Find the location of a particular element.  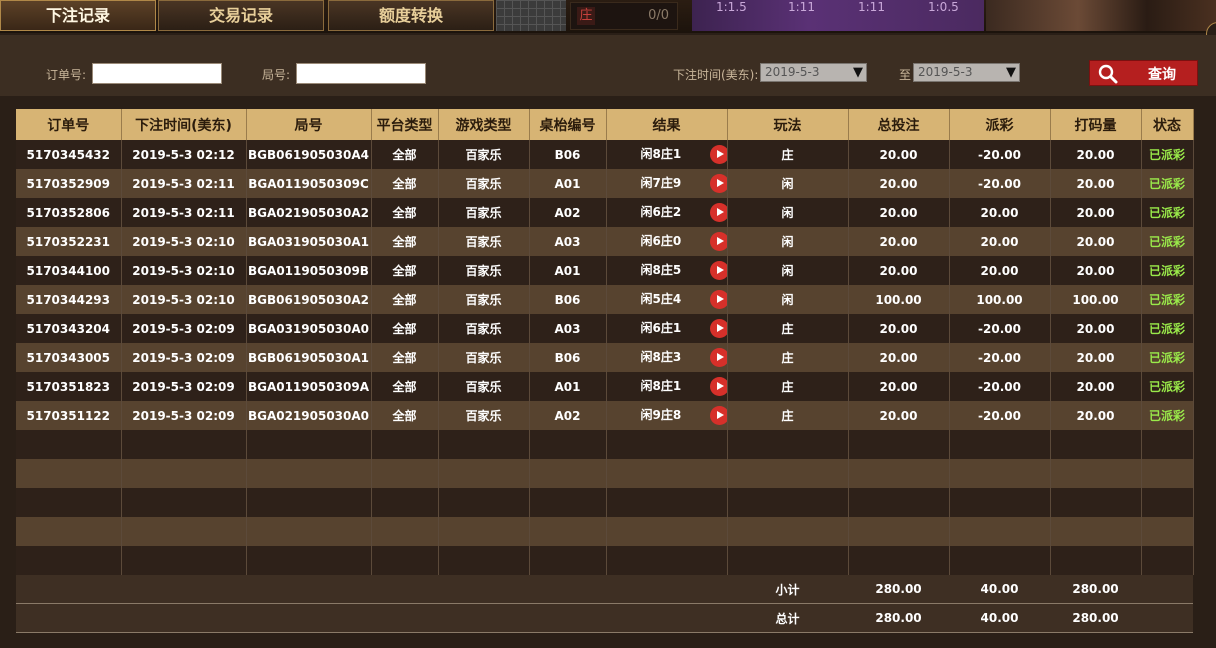

tab-credit-transfer: 额度转换 is located at coordinates (411, 15).